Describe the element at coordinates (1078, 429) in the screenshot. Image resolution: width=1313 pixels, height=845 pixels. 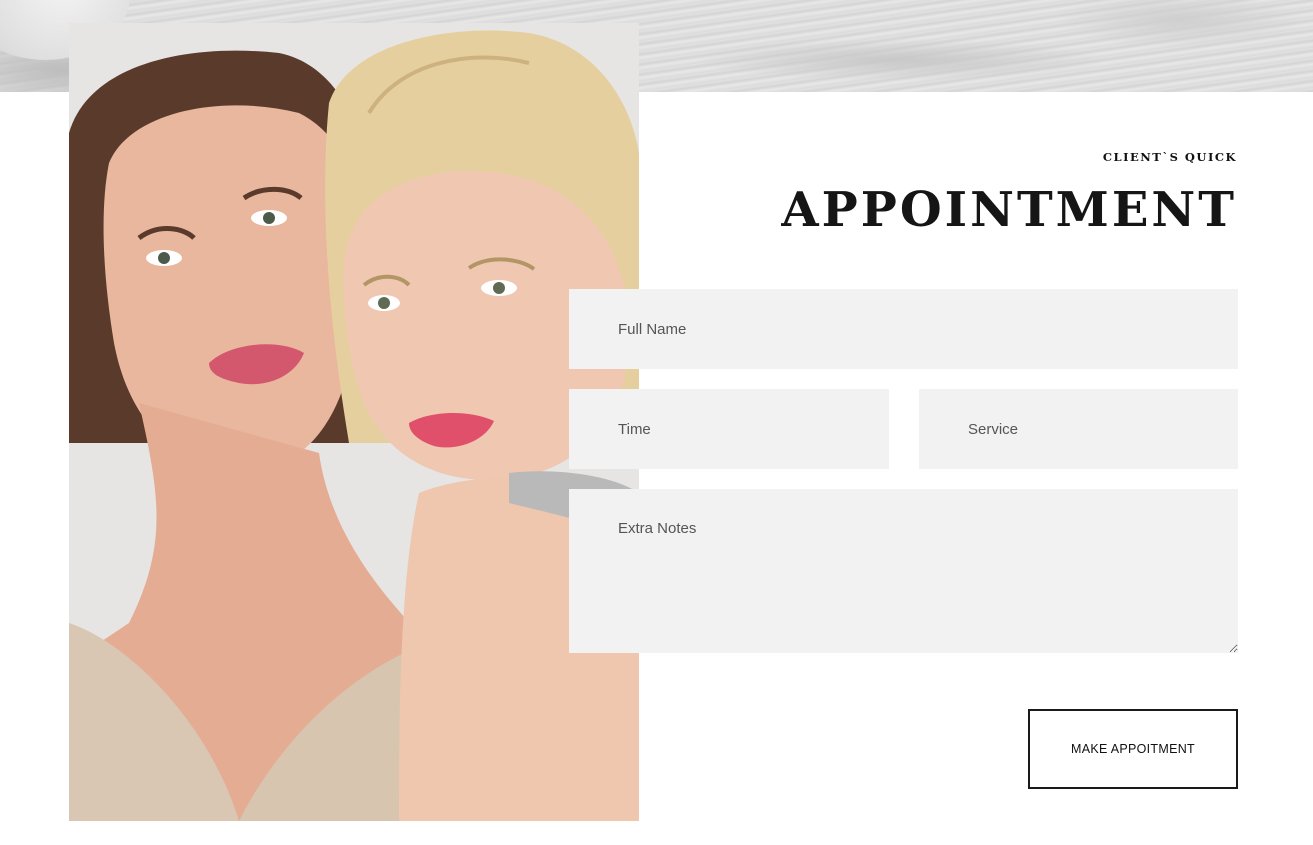
I see `service-input` at that location.